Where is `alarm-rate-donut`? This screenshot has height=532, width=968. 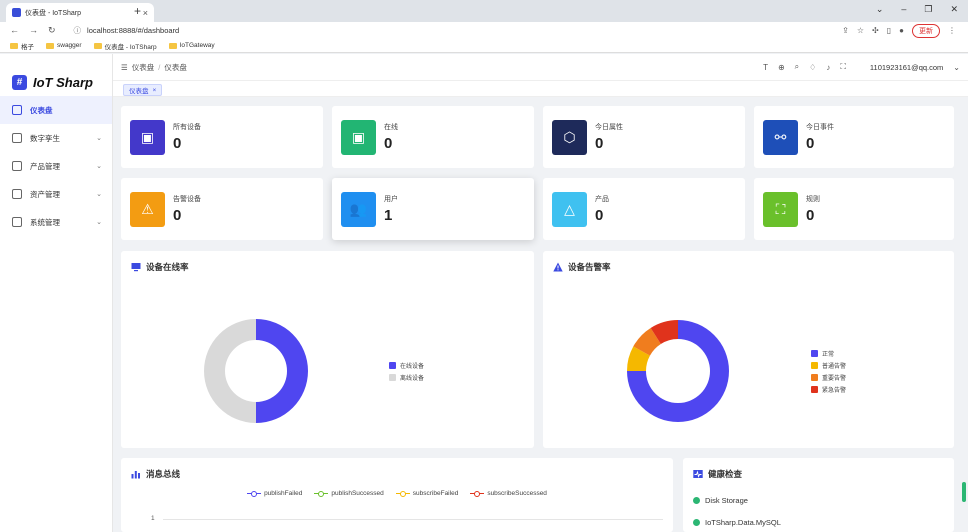
alarm-rate-donut is located at coordinates (678, 371).